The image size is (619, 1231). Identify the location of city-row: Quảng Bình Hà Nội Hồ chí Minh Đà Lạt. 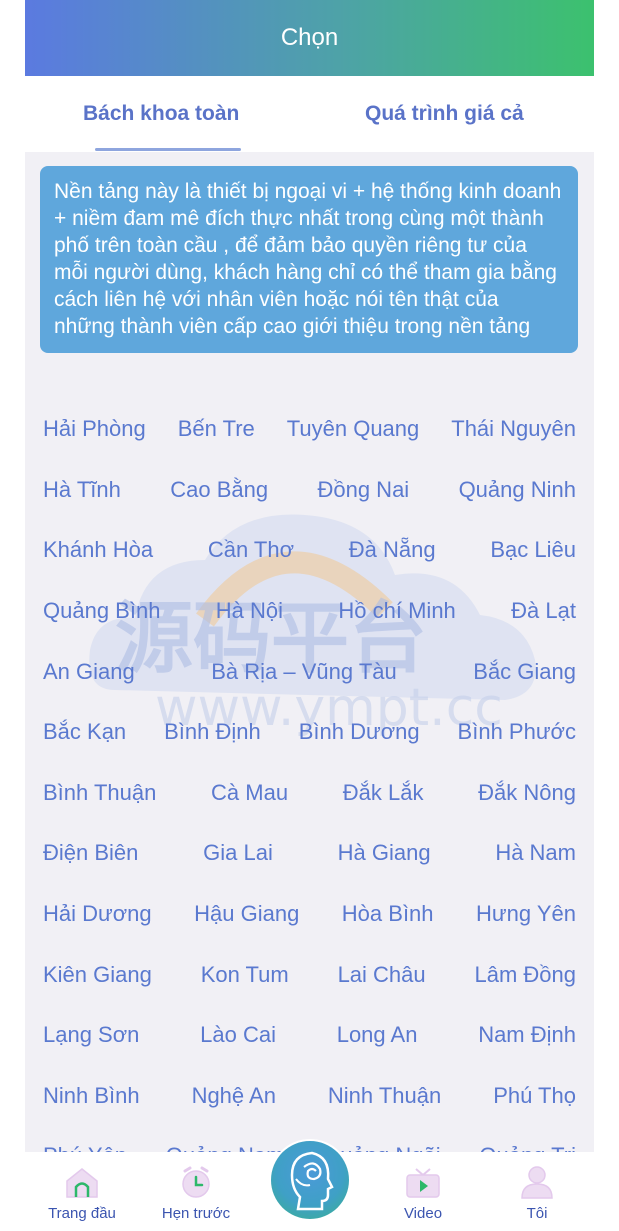
(309, 611).